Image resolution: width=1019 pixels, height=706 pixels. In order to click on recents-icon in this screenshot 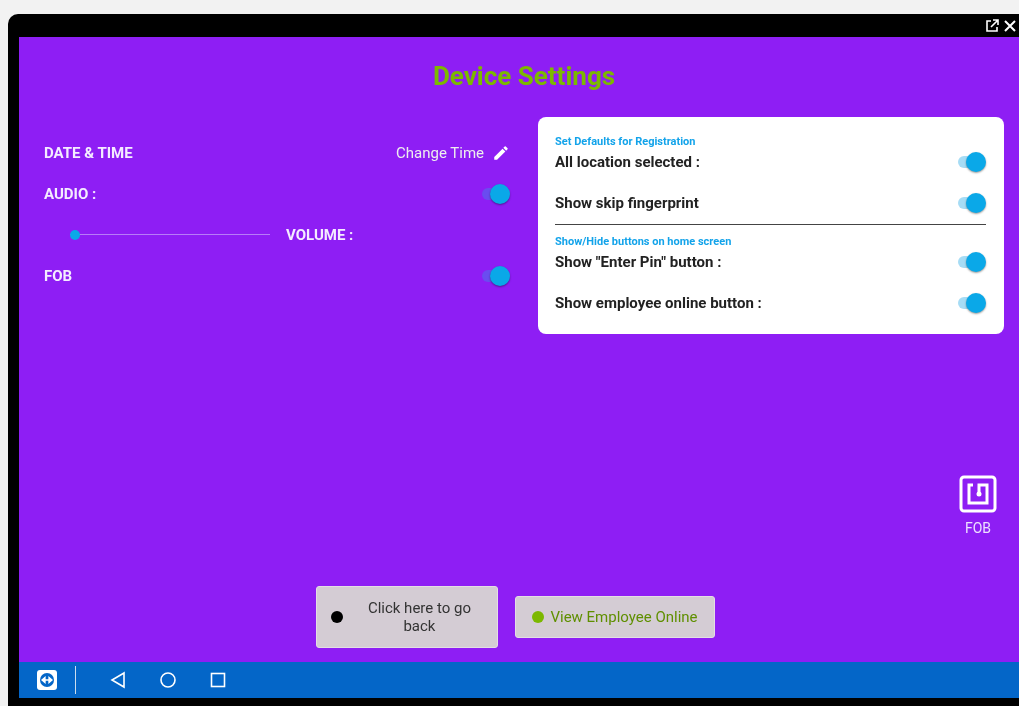, I will do `click(218, 680)`.